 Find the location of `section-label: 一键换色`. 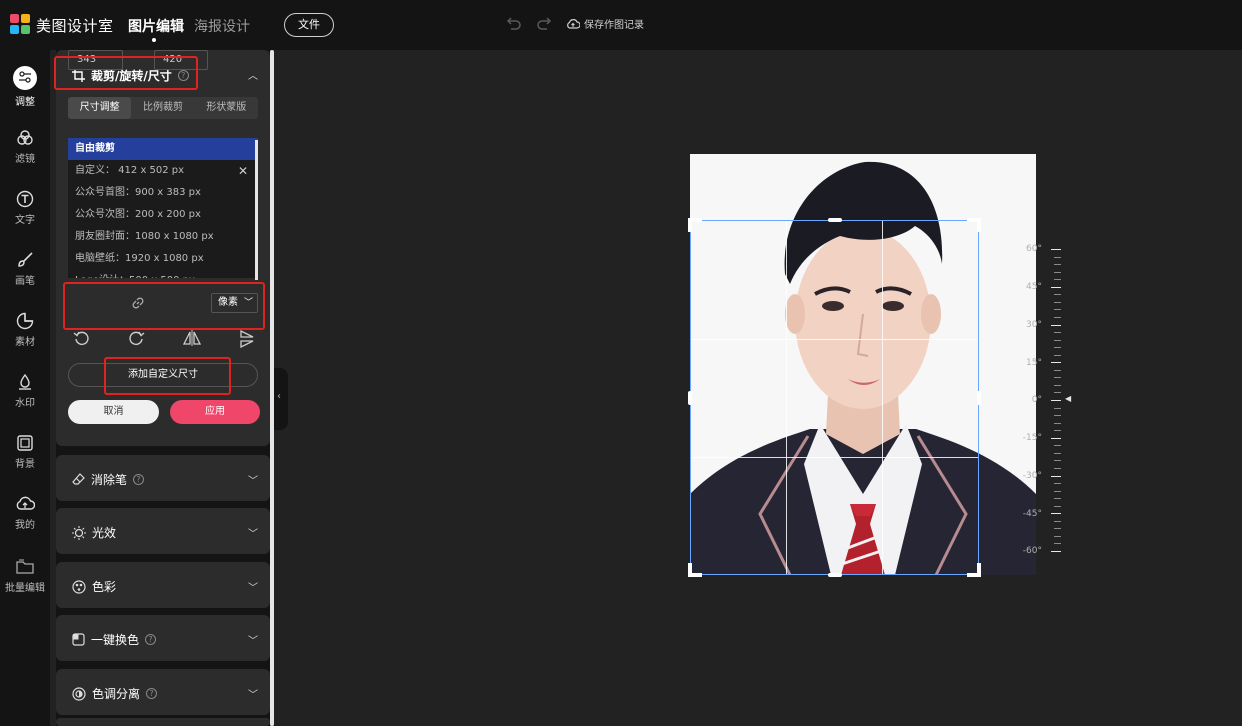

section-label: 一键换色 is located at coordinates (115, 640).